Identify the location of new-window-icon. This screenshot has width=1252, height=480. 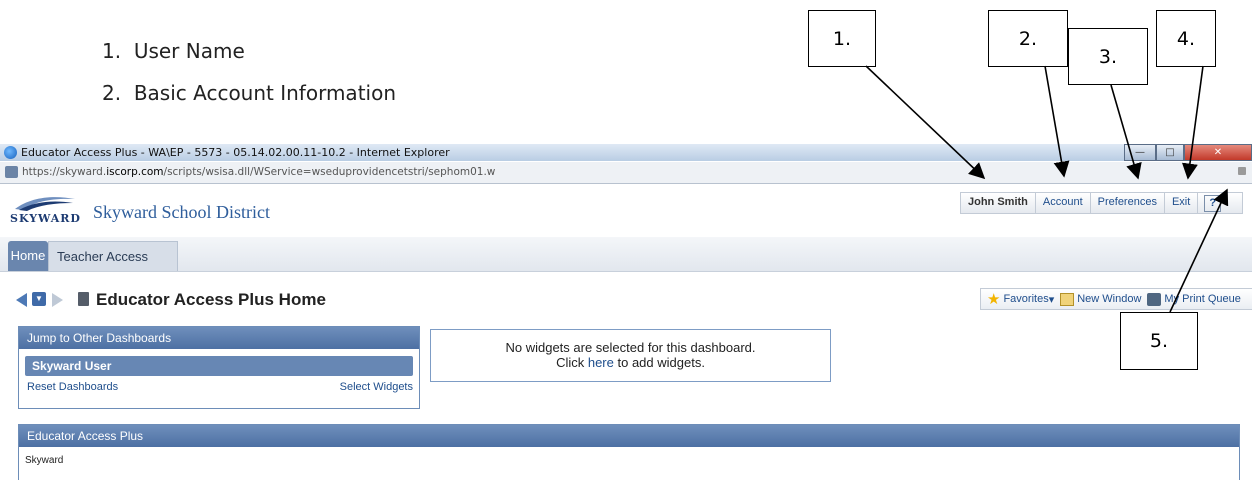
(1067, 299).